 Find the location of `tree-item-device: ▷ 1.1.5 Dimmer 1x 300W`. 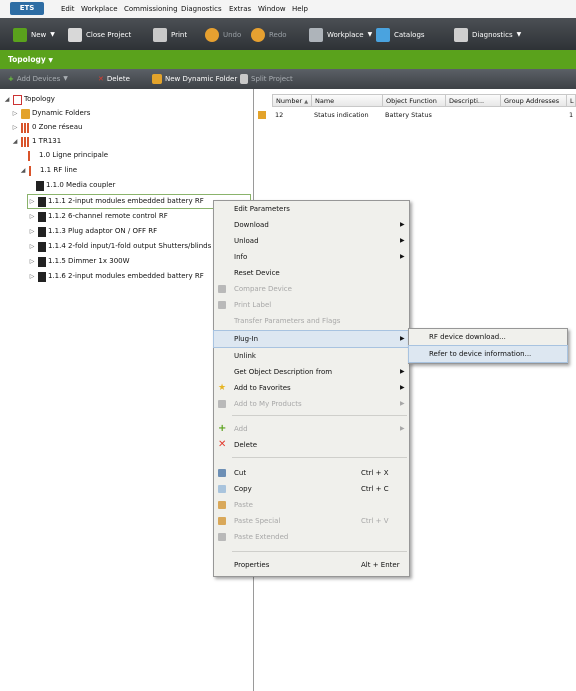

tree-item-device: ▷ 1.1.5 Dimmer 1x 300W is located at coordinates (79, 261).